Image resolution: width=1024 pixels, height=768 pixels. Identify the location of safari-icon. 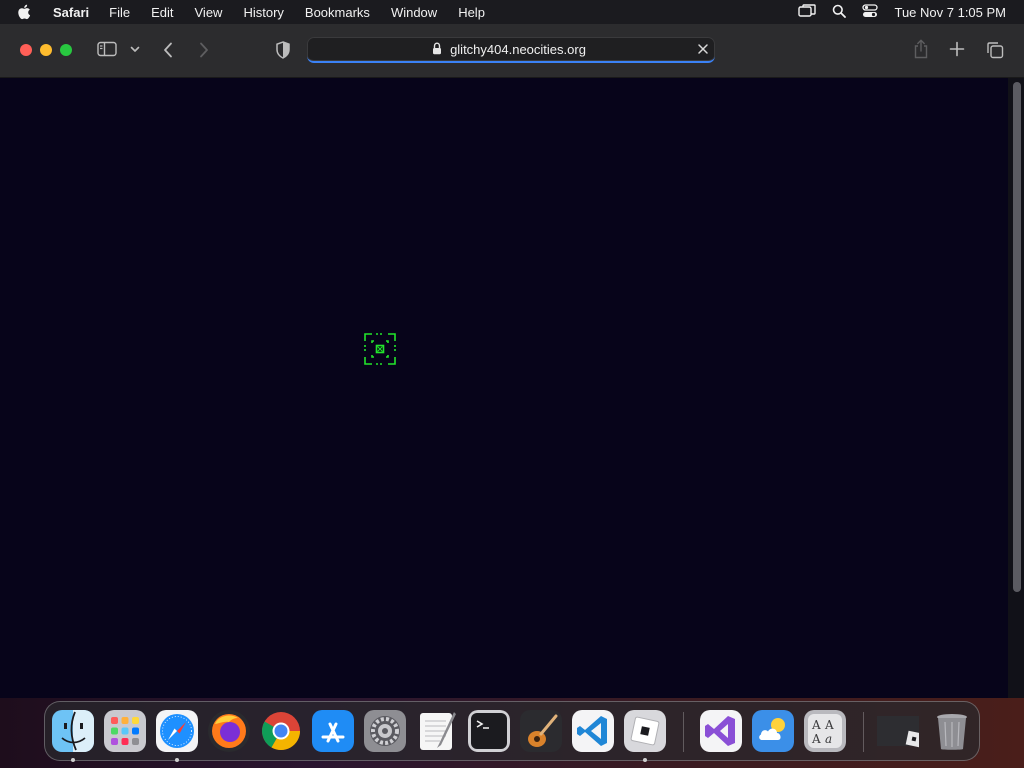
(177, 731).